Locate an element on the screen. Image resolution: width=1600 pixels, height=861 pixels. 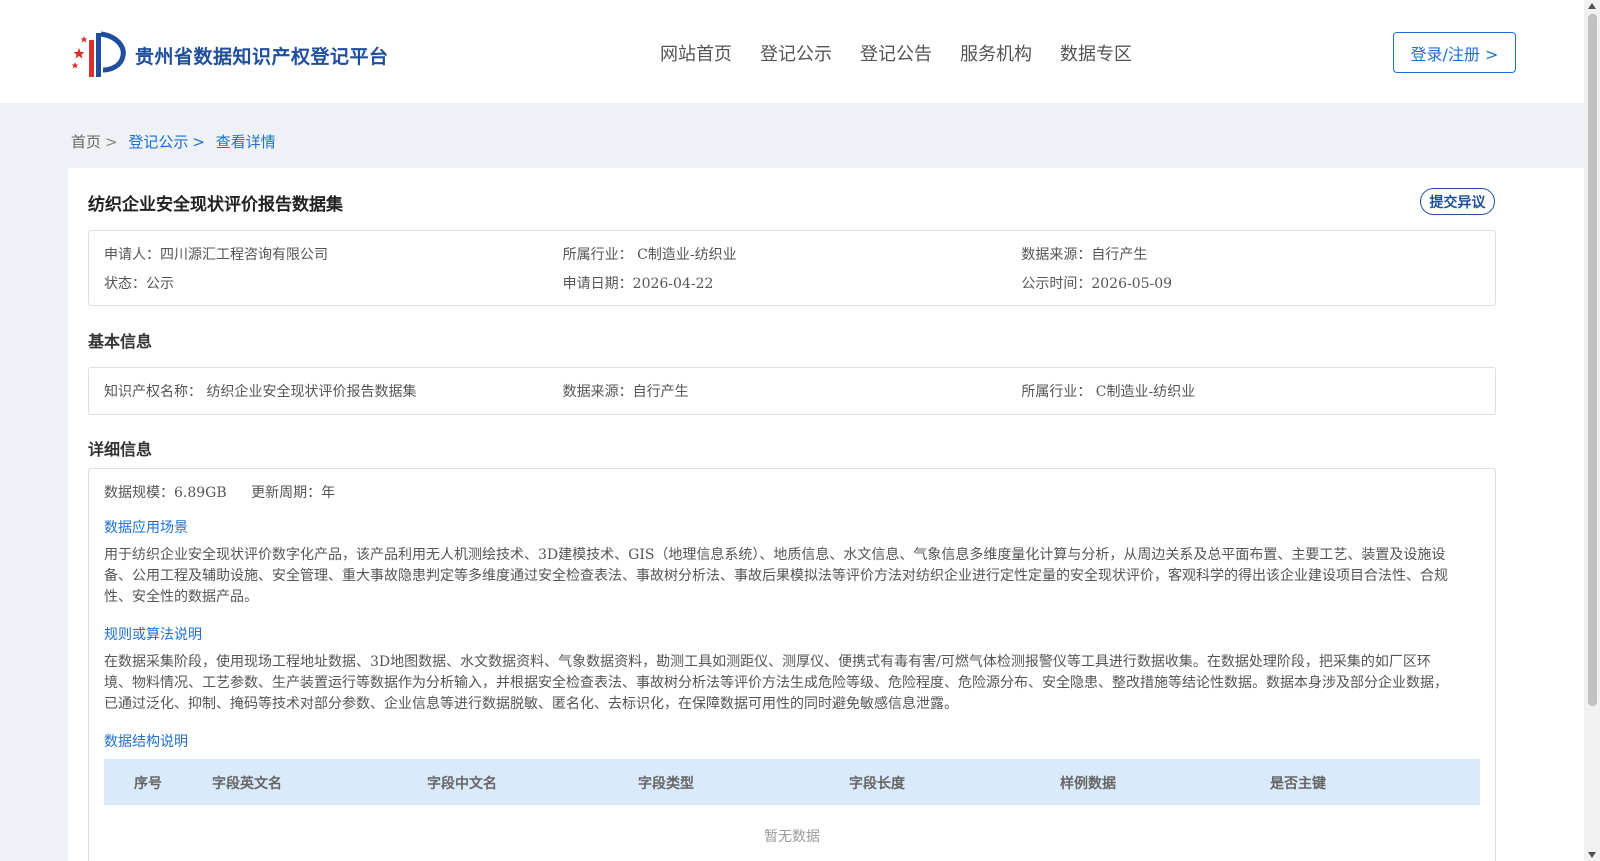
basic-industry-field: 所属行业： C制造业-纺织业 is located at coordinates (1108, 392).